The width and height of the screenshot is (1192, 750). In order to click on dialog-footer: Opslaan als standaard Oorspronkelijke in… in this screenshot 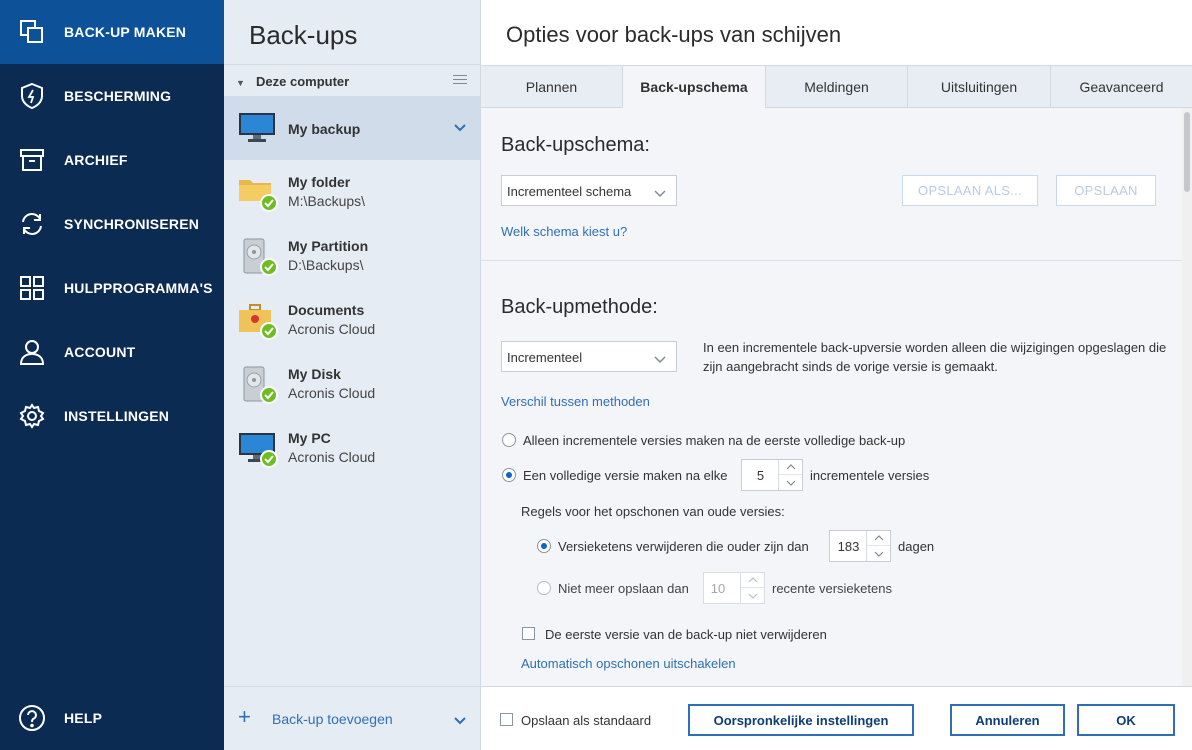, I will do `click(836, 718)`.